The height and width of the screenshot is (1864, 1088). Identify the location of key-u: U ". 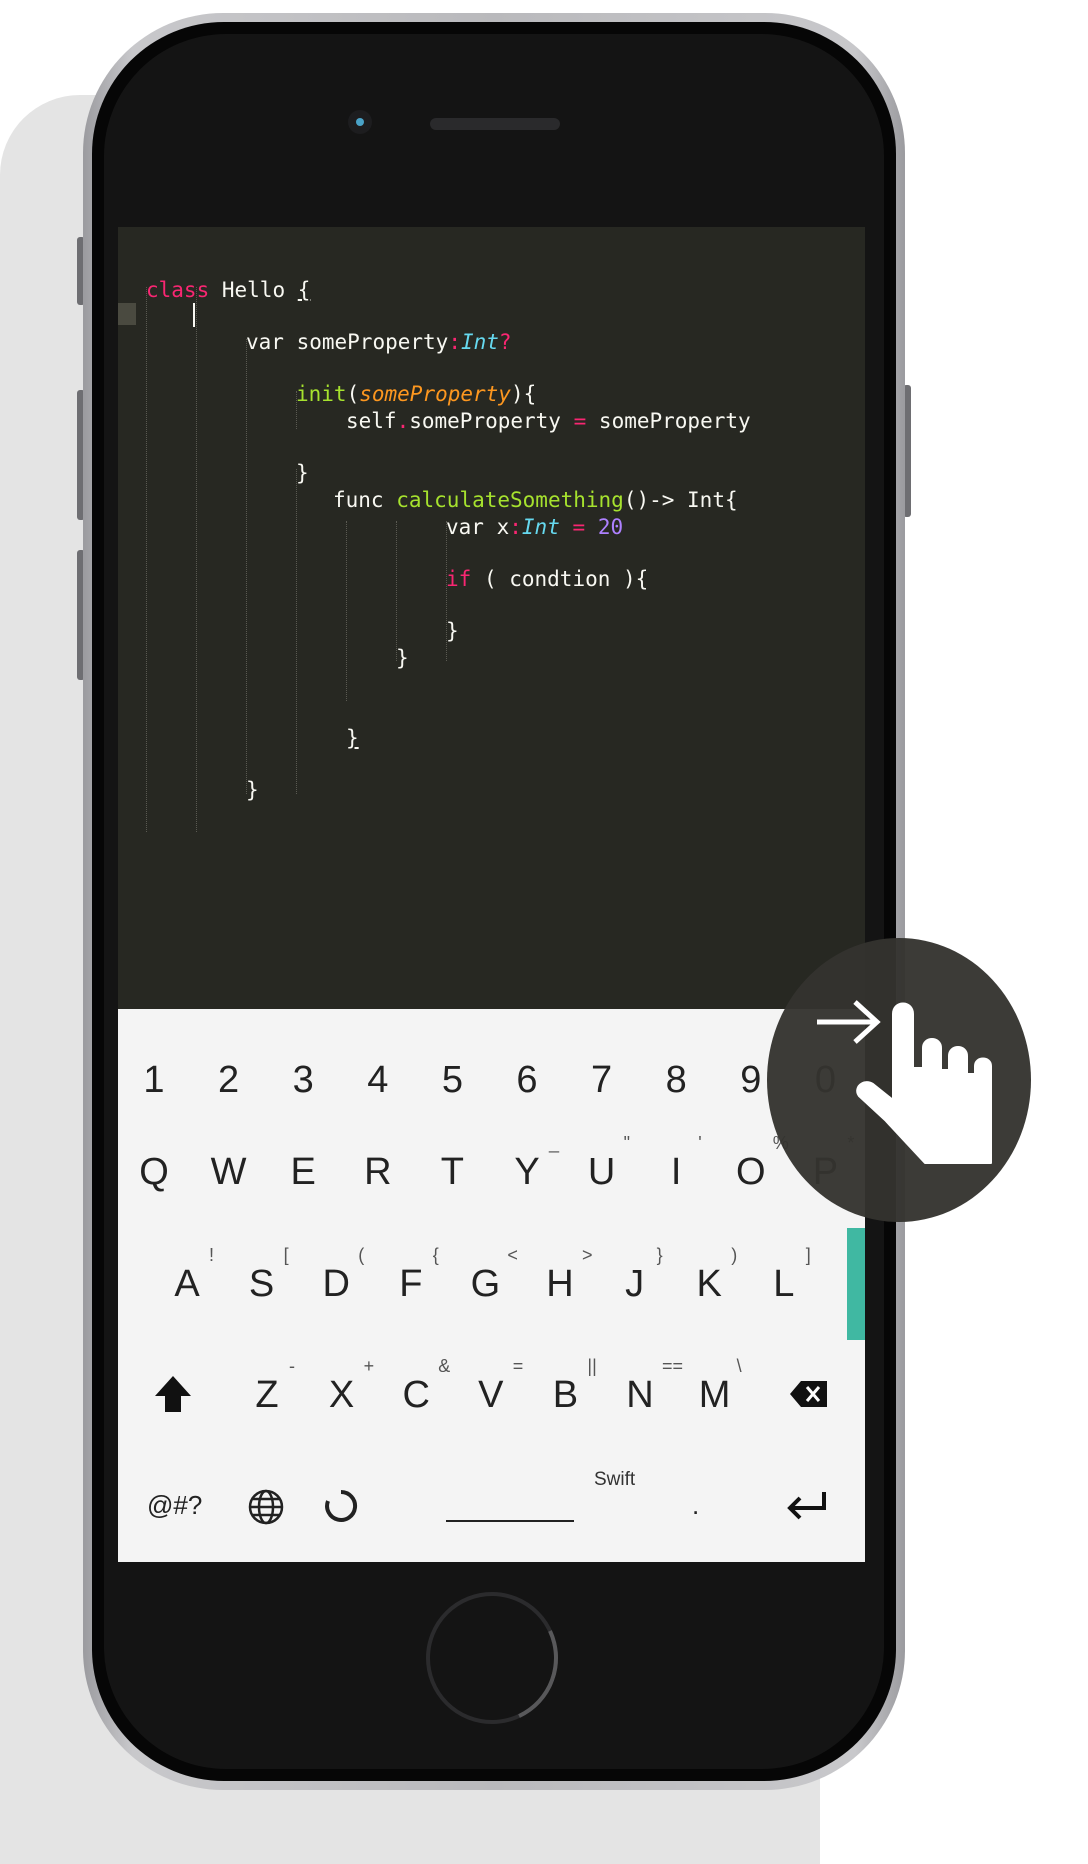
(602, 1164).